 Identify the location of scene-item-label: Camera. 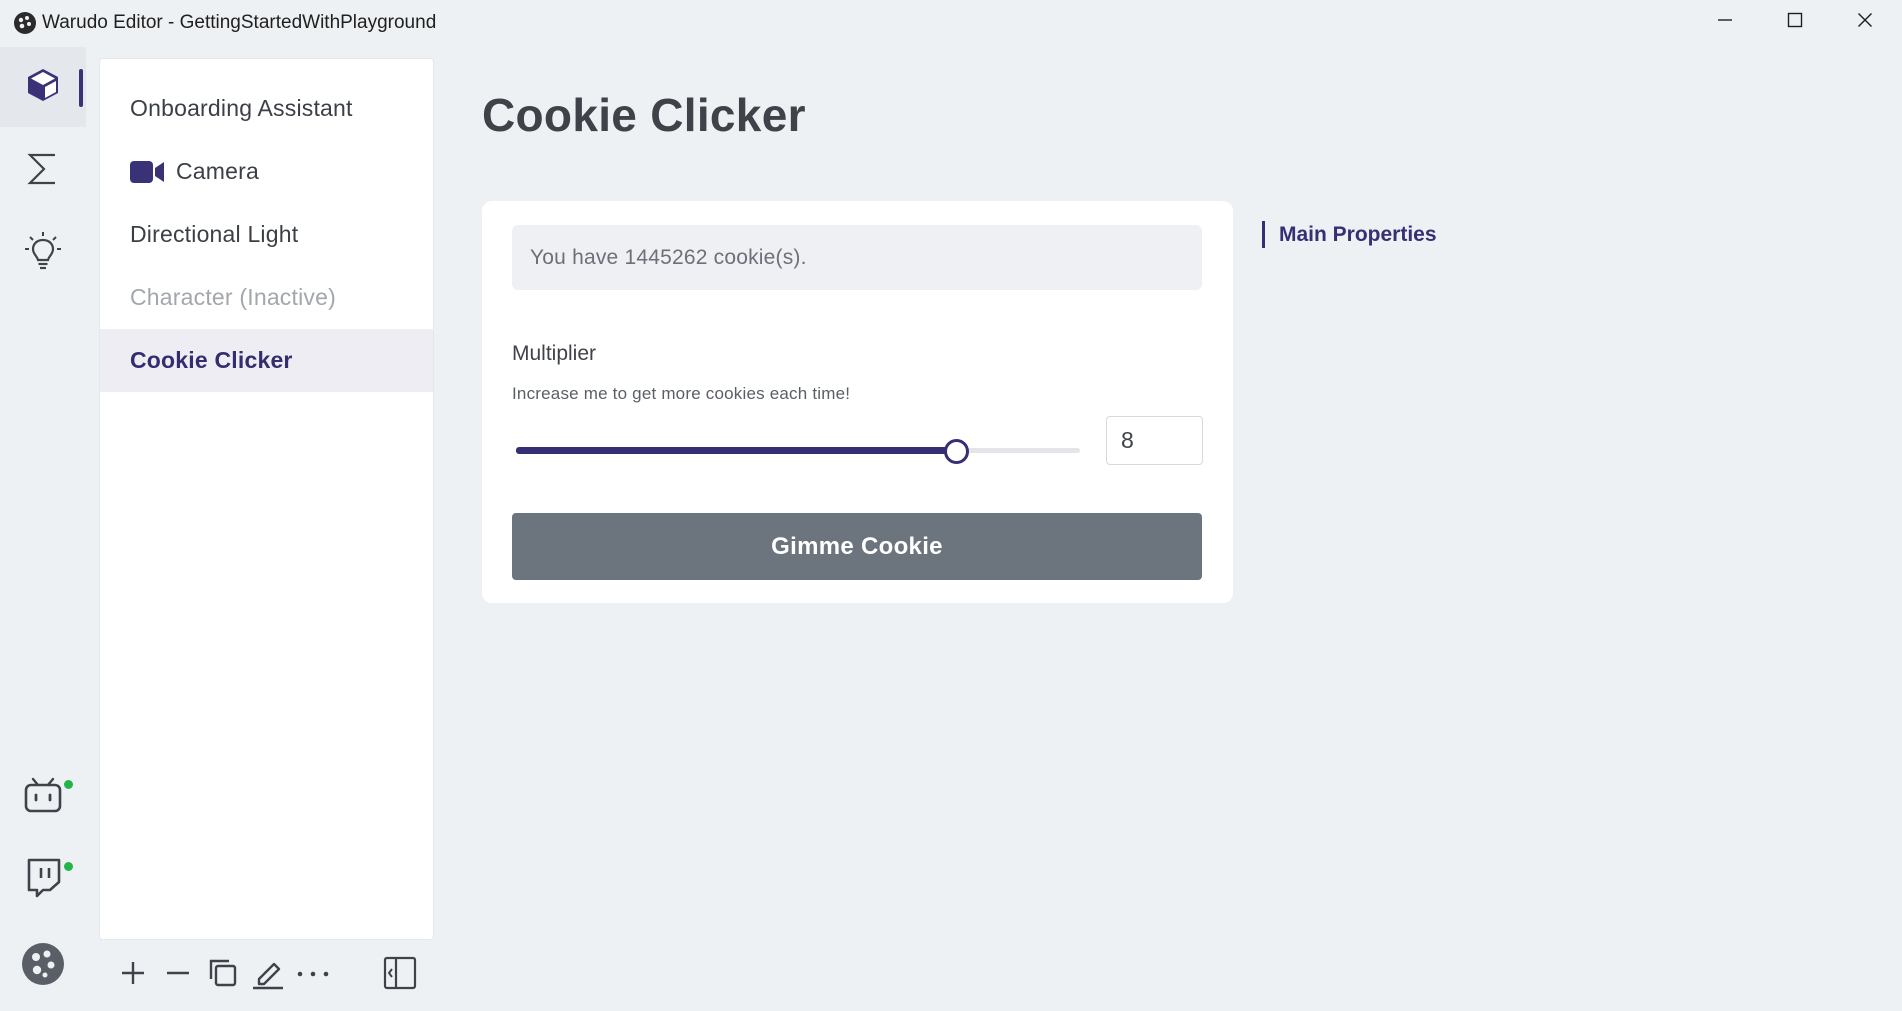
(218, 171).